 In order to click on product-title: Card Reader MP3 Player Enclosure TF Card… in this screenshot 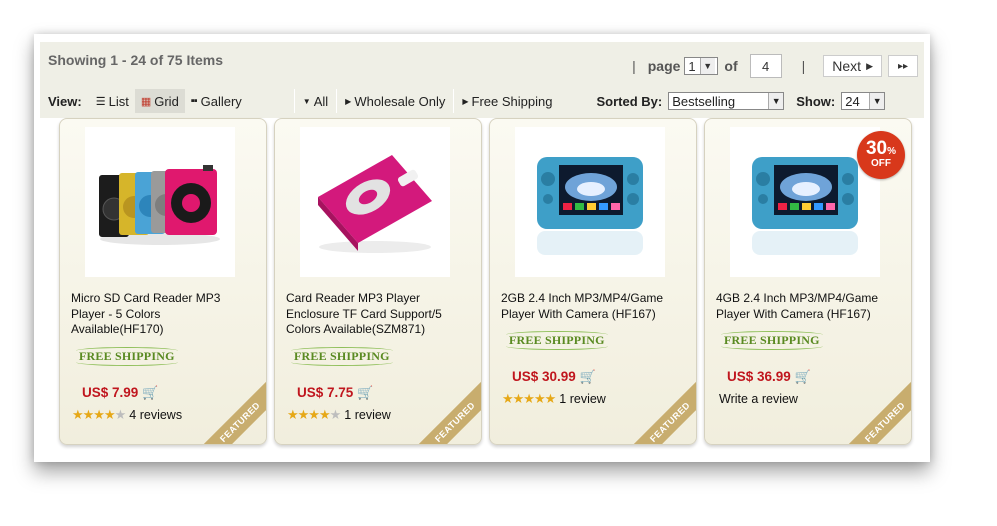, I will do `click(378, 314)`.